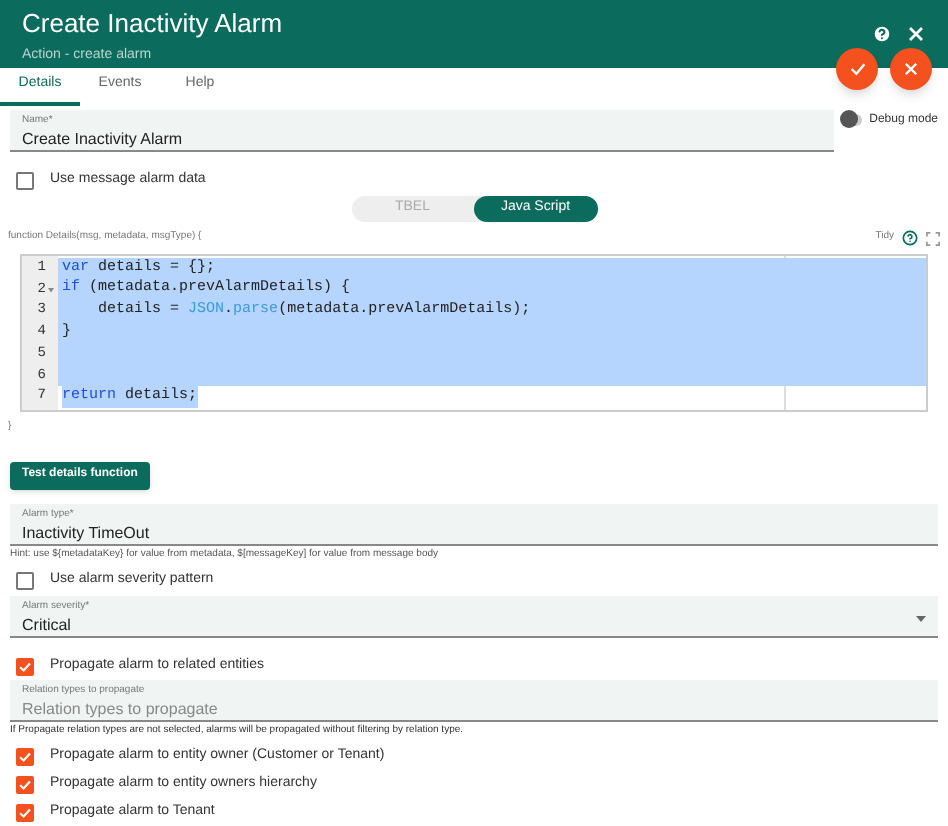  I want to click on toggle-switch, so click(852, 120).